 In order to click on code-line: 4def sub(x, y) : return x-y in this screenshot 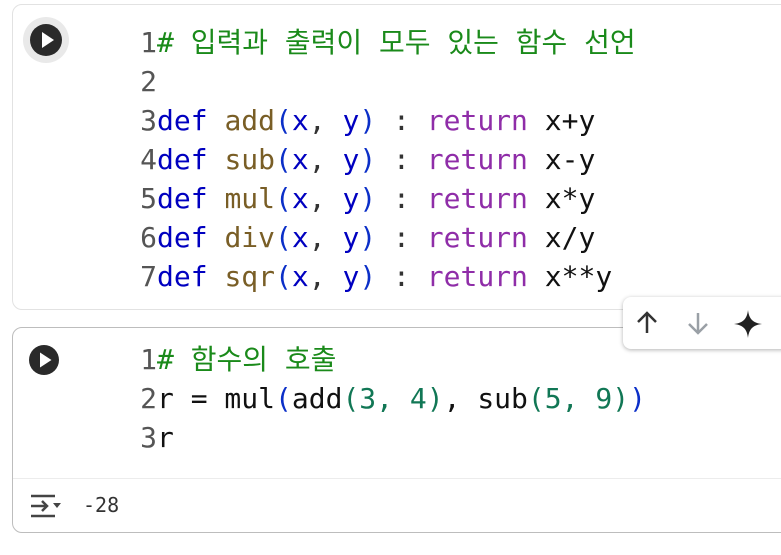, I will do `click(381, 159)`.